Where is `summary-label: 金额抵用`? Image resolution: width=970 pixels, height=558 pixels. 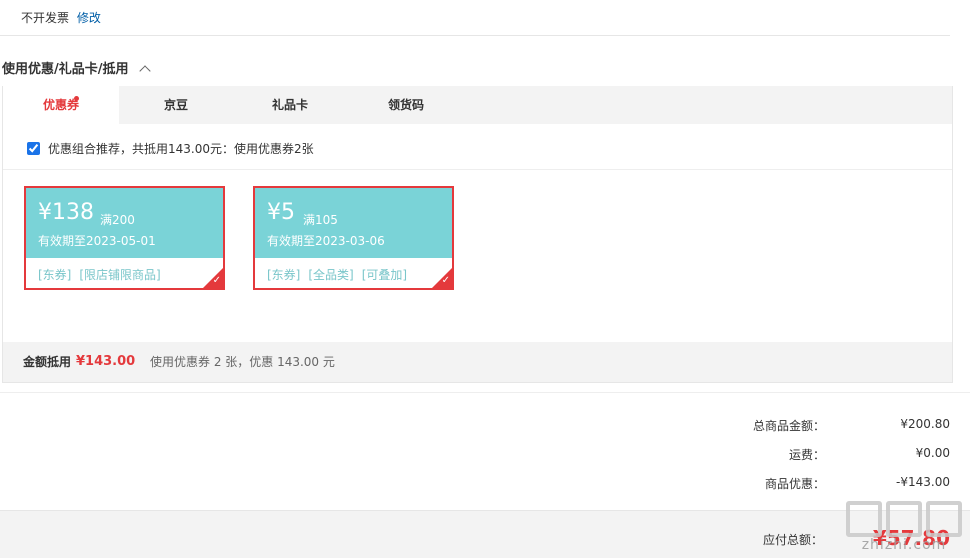
summary-label: 金额抵用 is located at coordinates (47, 362).